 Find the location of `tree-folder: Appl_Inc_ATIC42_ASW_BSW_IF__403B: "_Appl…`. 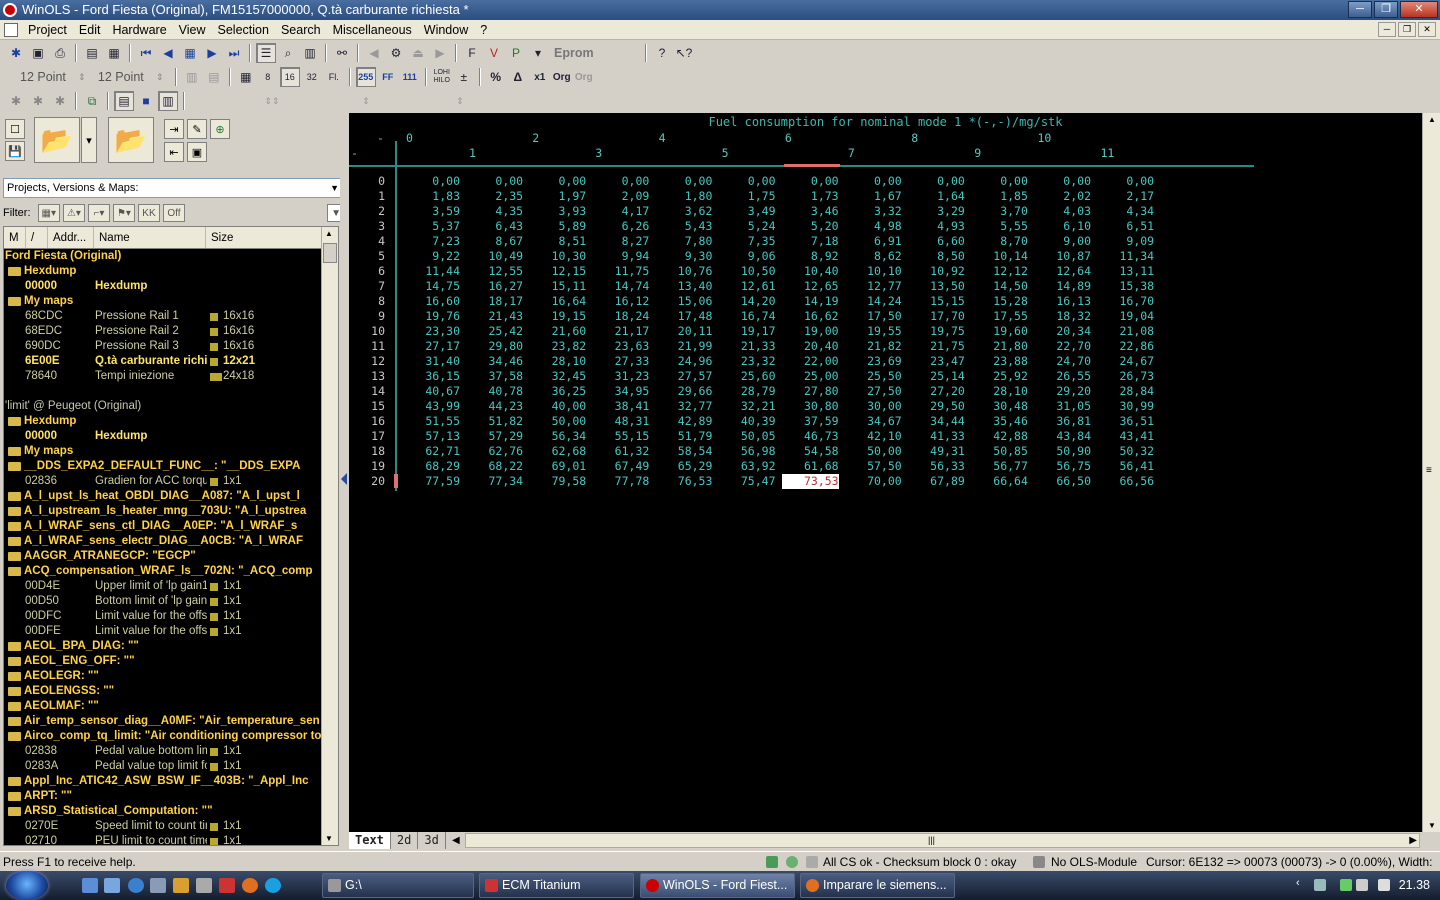

tree-folder: Appl_Inc_ATIC42_ASW_BSW_IF__403B: "_Appl… is located at coordinates (163, 781).